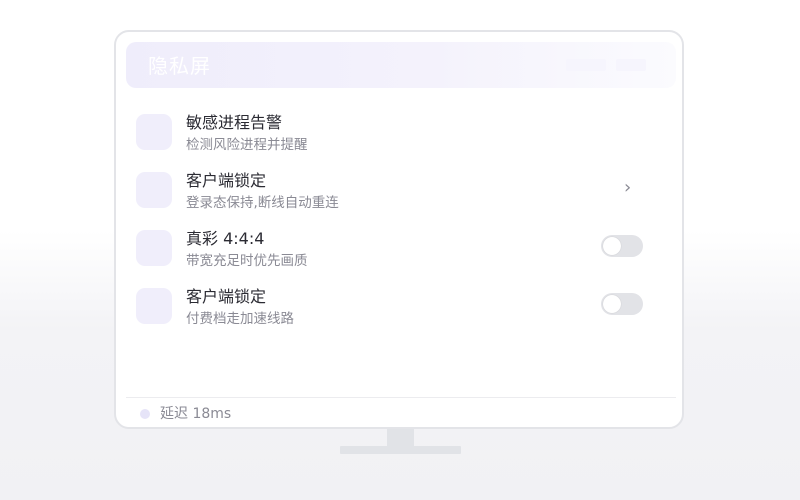 The width and height of the screenshot is (800, 500). I want to click on monitor-stand-base, so click(400, 450).